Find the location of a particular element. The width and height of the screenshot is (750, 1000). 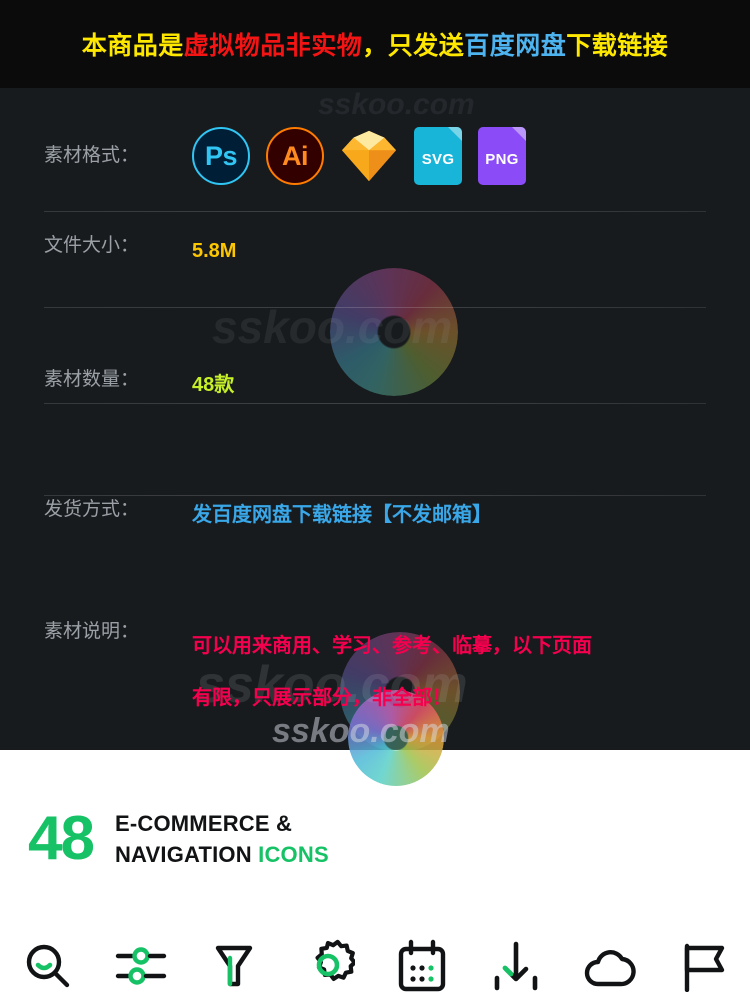

funnel-icon is located at coordinates (234, 965).